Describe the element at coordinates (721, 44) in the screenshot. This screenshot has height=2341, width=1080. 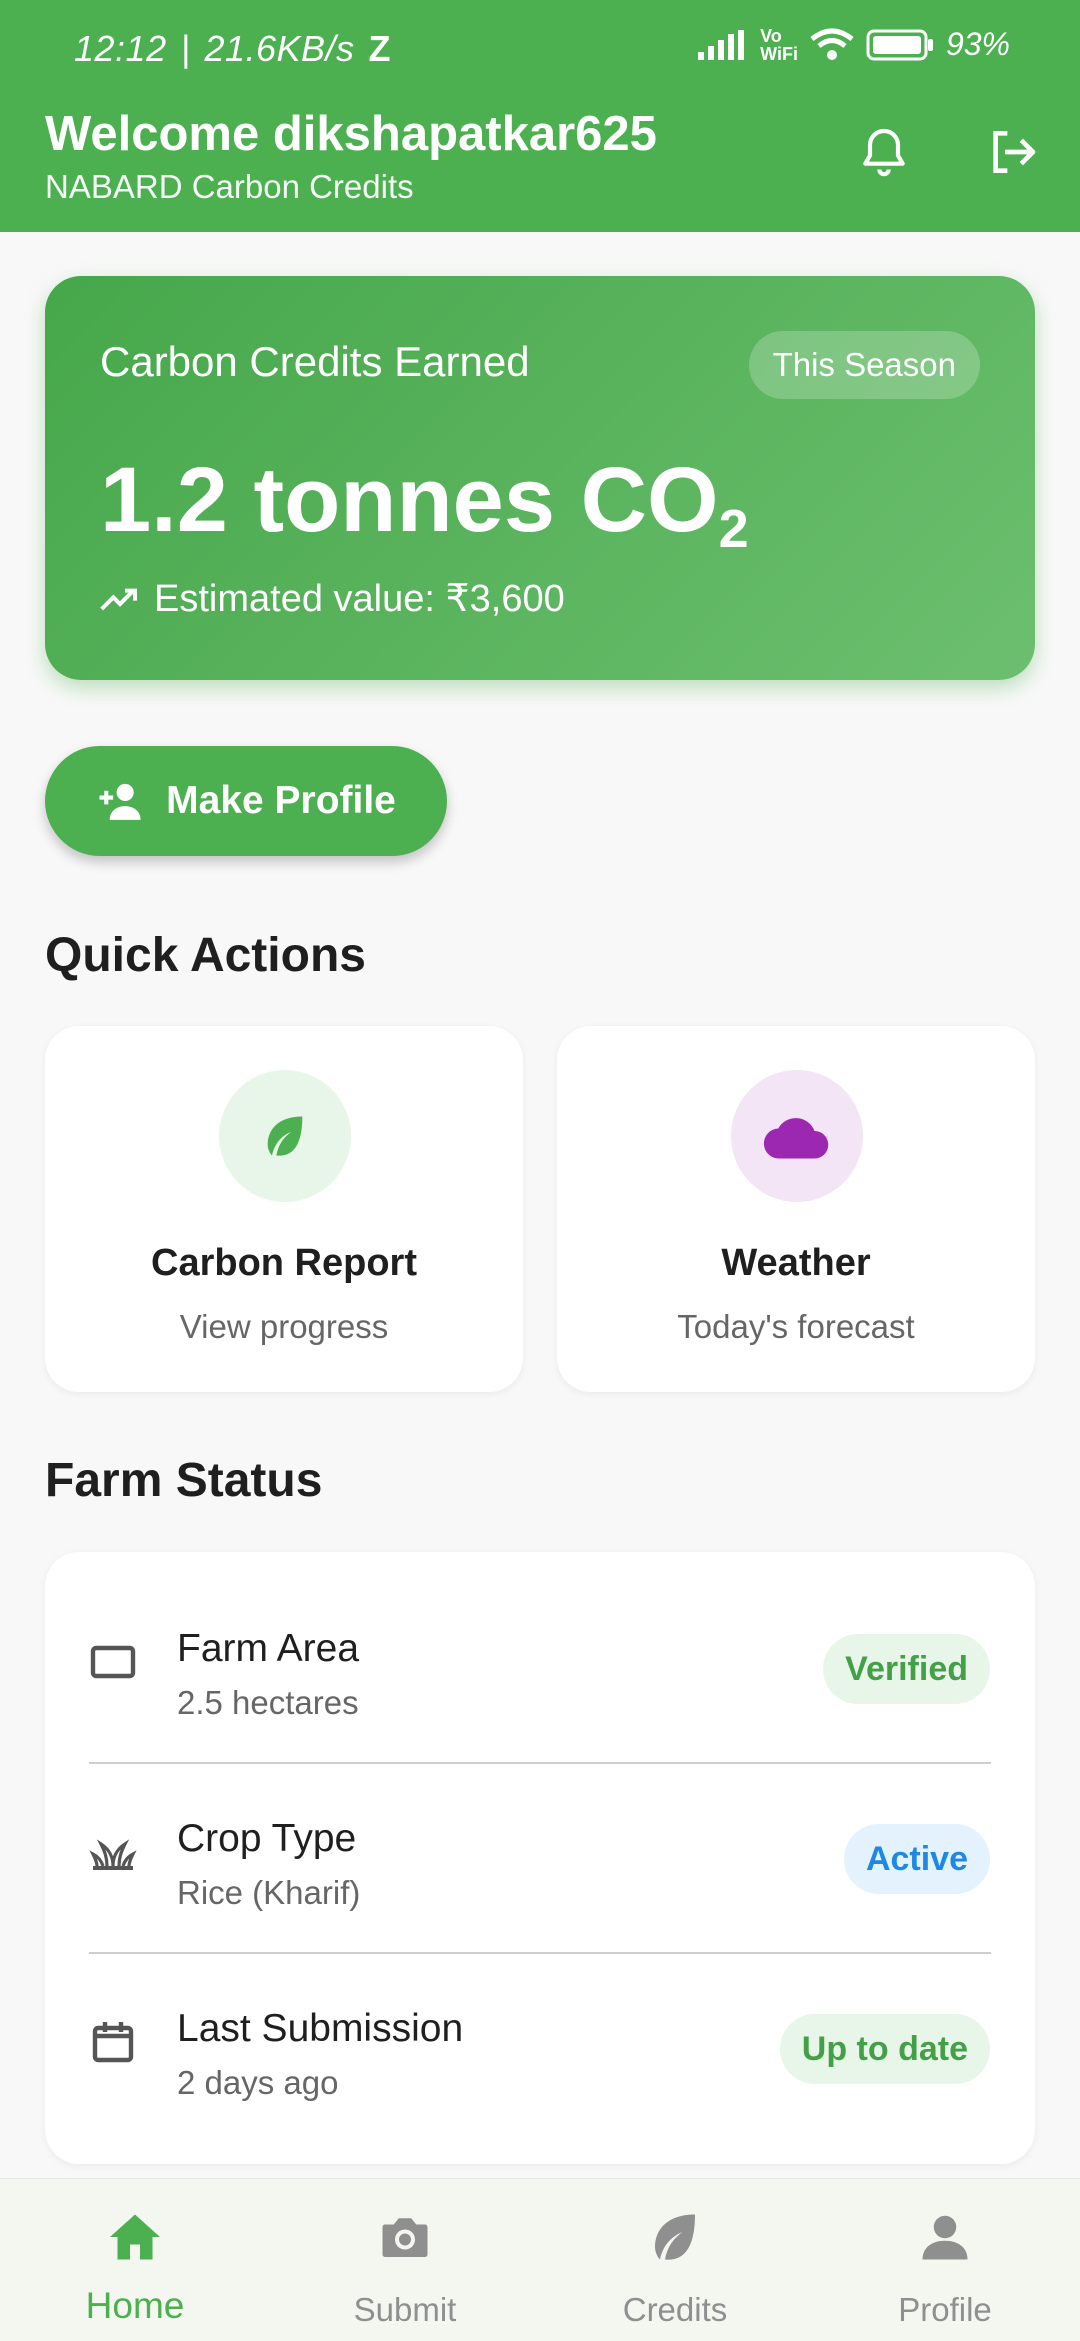
I see `signal-icon` at that location.